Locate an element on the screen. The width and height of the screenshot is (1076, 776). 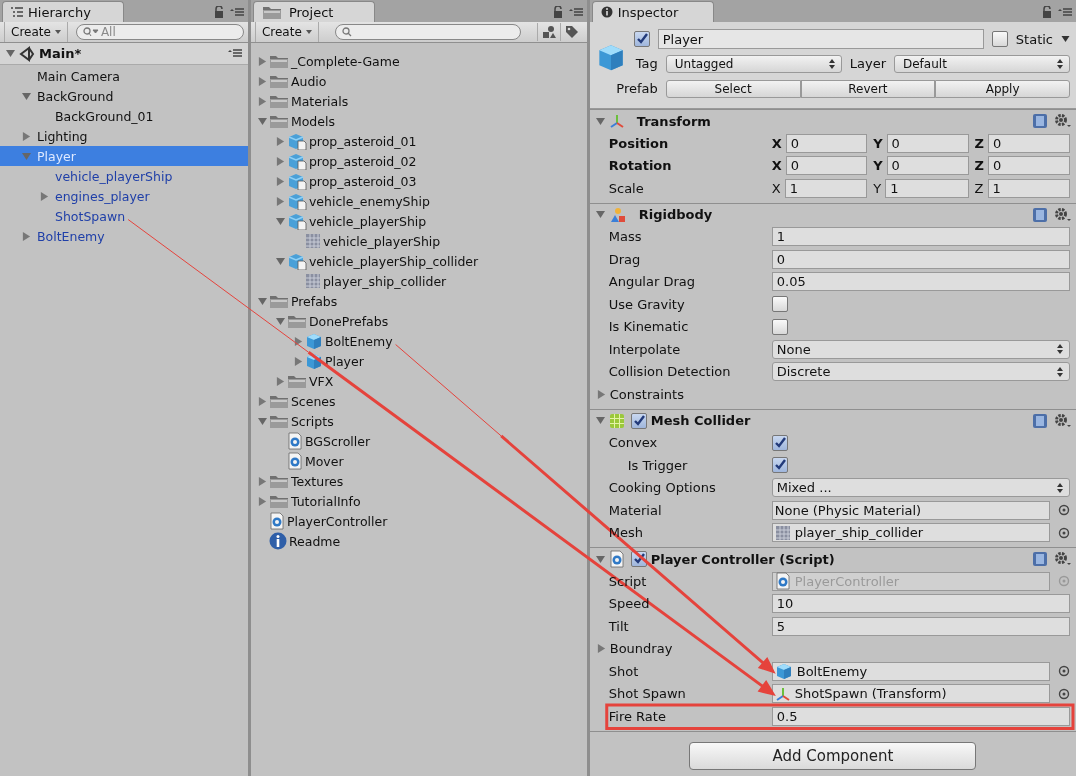
caret-icon is located at coordinates (1065, 39).